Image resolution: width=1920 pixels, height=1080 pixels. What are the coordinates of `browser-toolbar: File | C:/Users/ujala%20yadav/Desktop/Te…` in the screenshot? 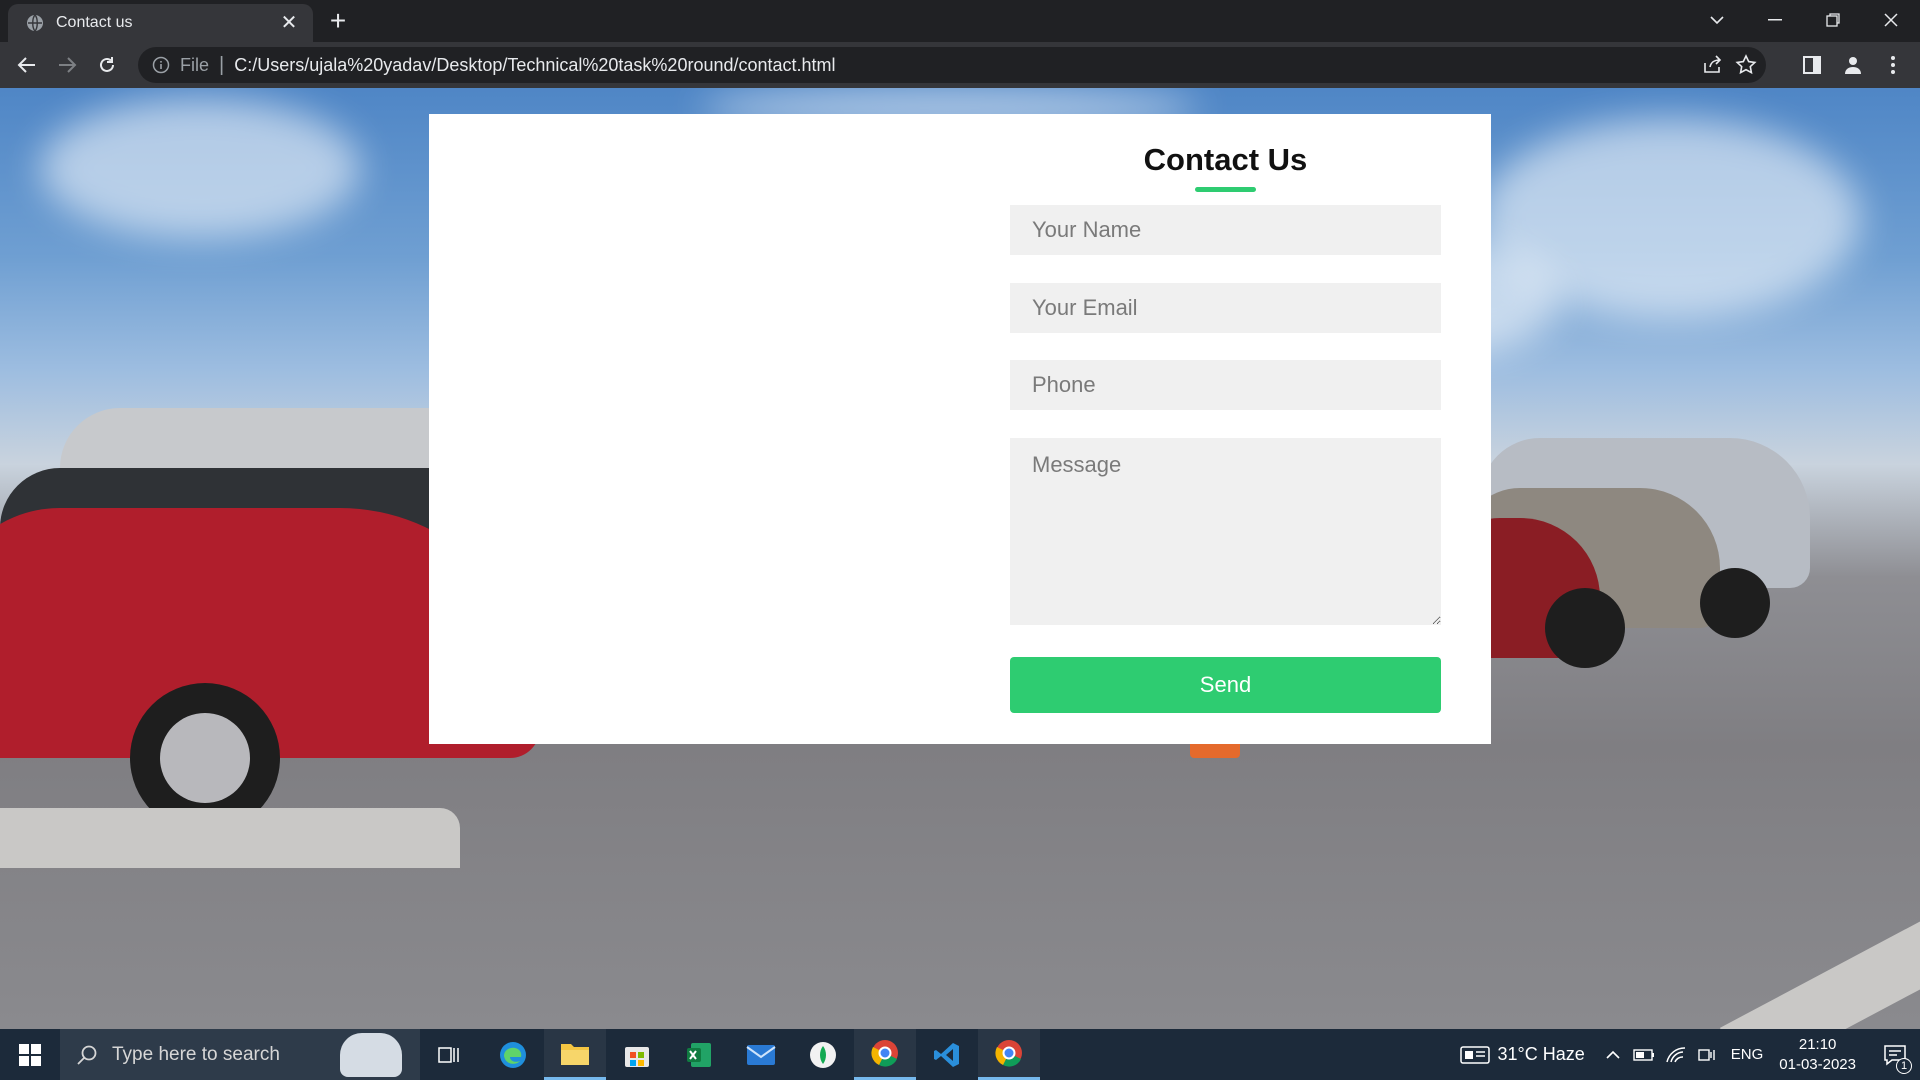 It's located at (960, 65).